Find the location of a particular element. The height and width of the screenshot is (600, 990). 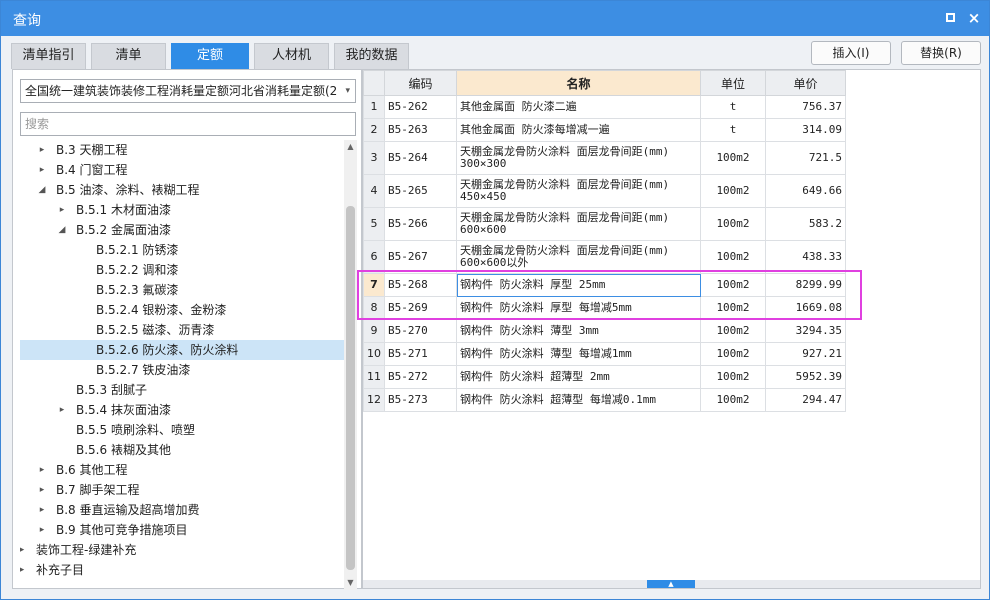

tree-item: B.5.6 裱糊及其他 is located at coordinates (182, 450).